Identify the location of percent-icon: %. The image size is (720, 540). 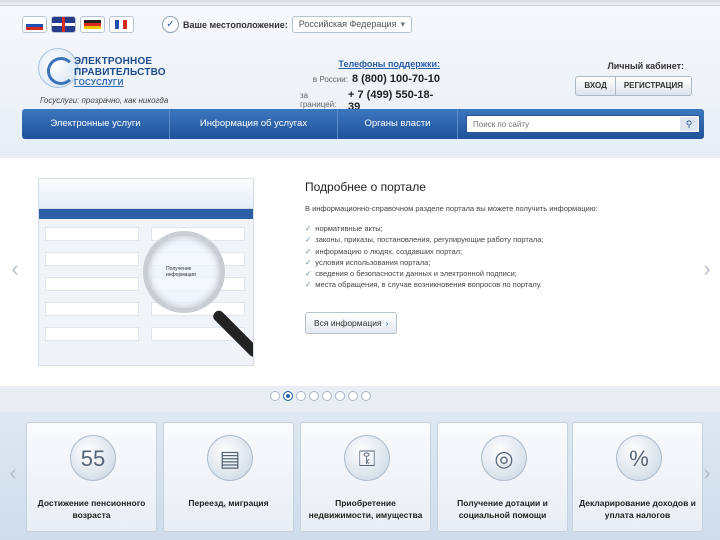
(639, 458).